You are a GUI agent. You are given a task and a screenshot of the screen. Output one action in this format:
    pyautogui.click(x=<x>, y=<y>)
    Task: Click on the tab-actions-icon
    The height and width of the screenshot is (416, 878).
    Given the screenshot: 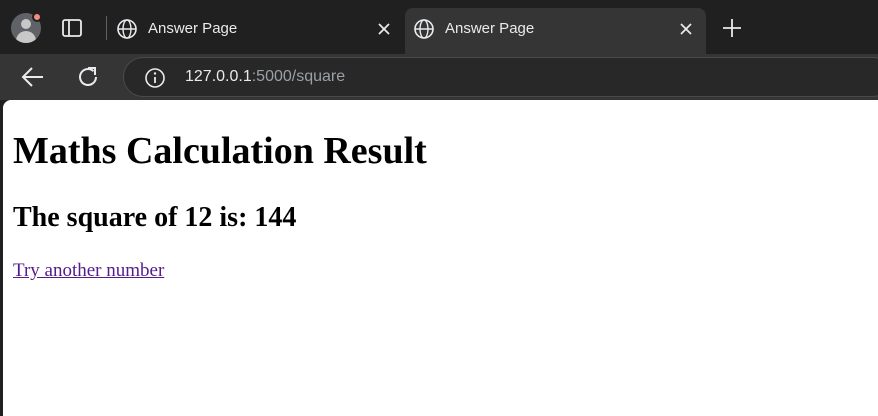 What is the action you would take?
    pyautogui.click(x=72, y=28)
    